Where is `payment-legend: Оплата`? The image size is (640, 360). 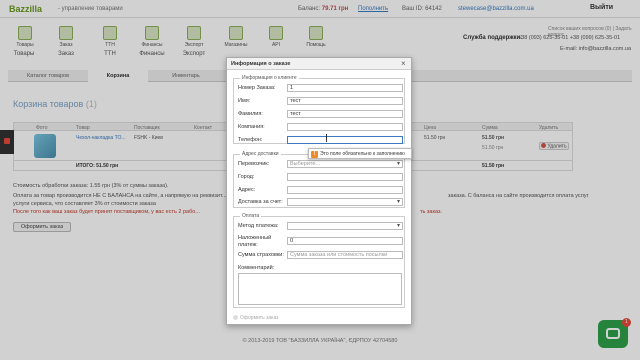
payment-legend: Оплата is located at coordinates (251, 216).